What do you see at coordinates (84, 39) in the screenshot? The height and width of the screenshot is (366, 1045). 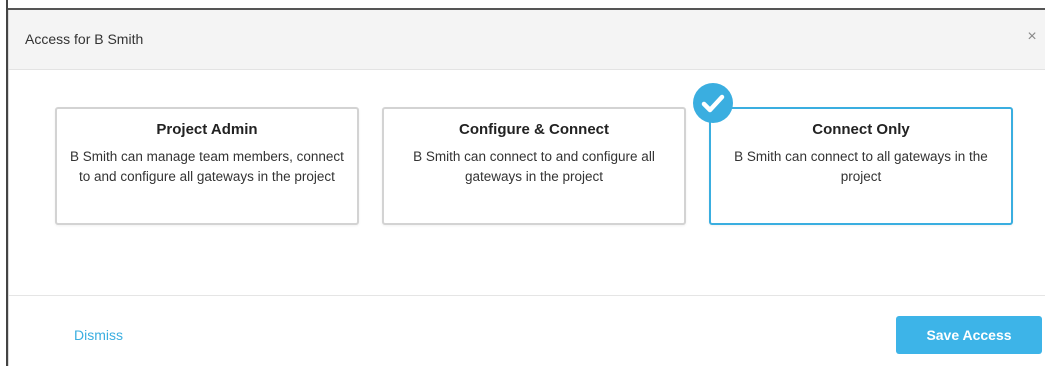 I see `modal-title: Access for B Smith` at bounding box center [84, 39].